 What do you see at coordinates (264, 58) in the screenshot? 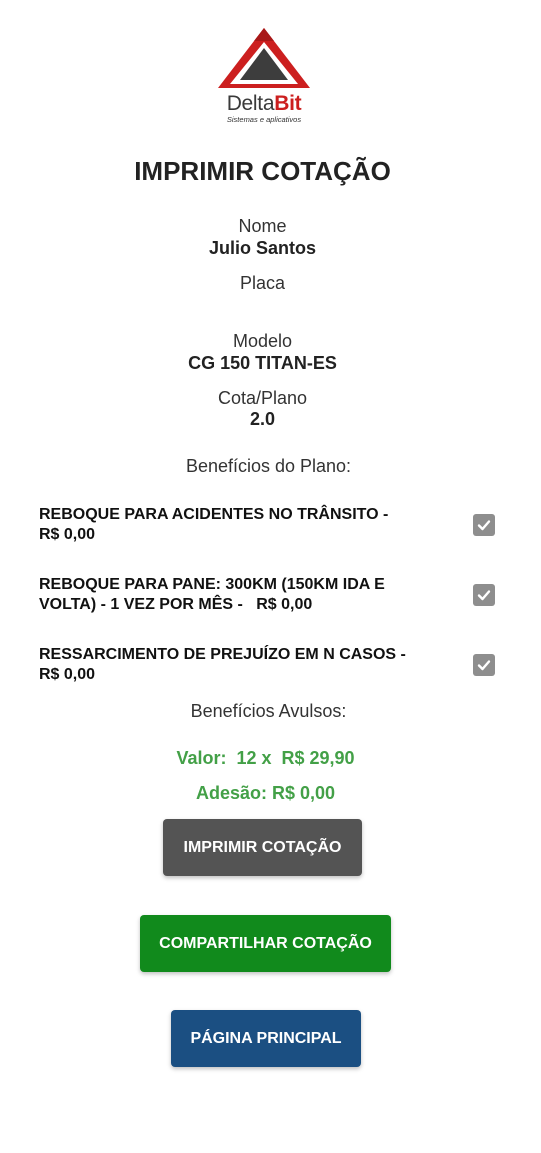
I see `delta-triangle-icon` at bounding box center [264, 58].